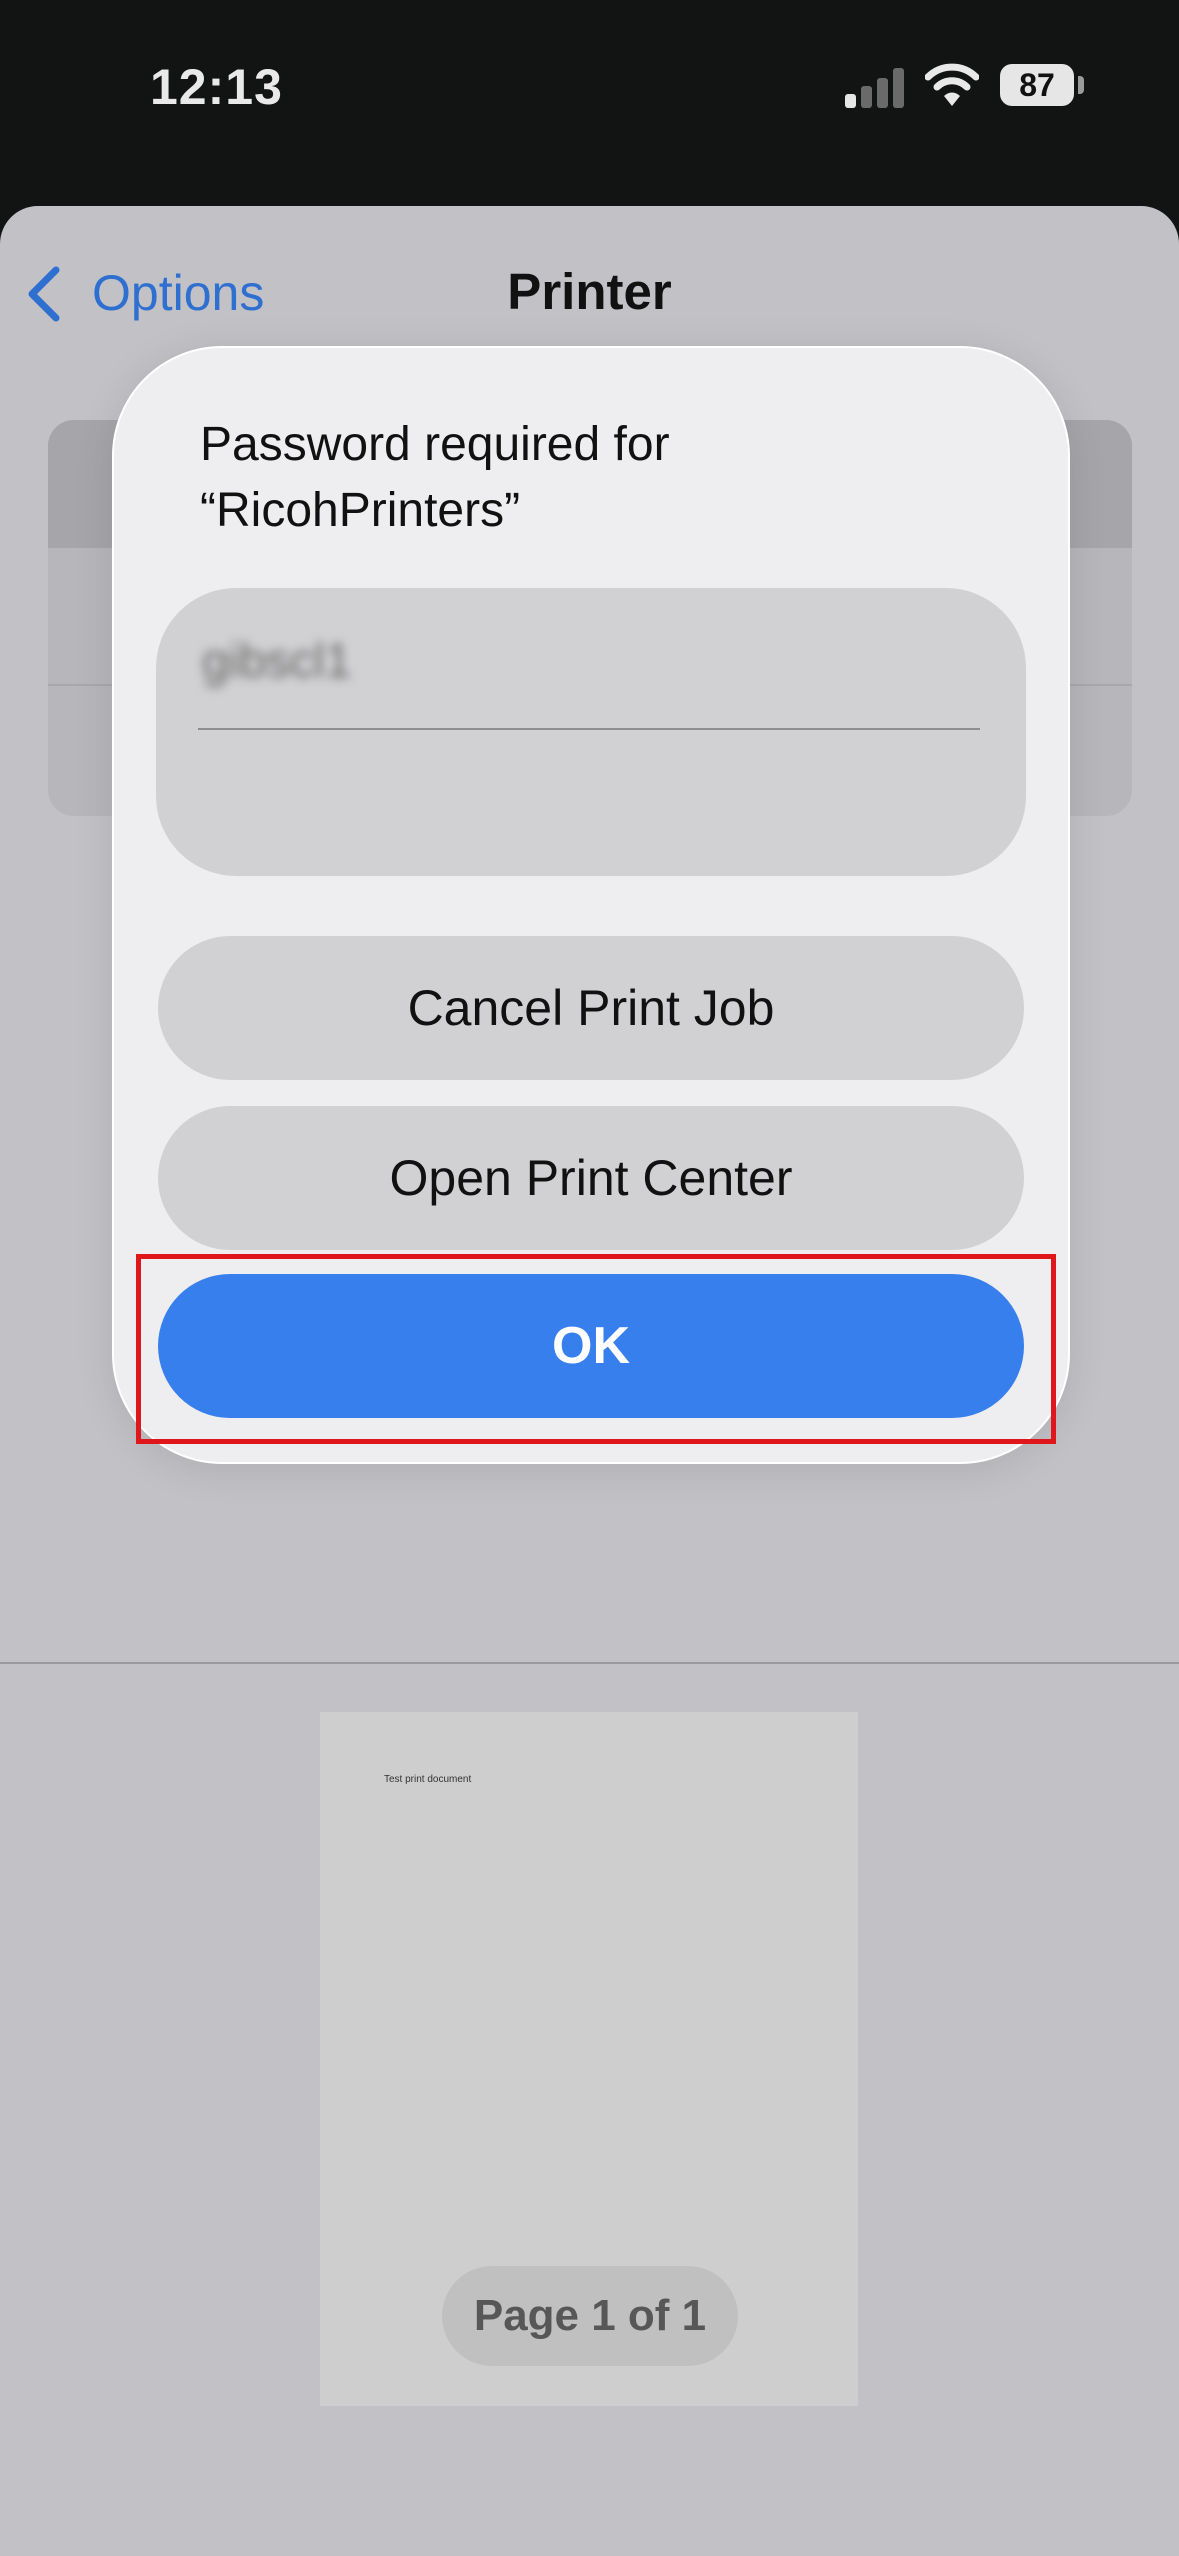  I want to click on battery-icon: 87, so click(1037, 85).